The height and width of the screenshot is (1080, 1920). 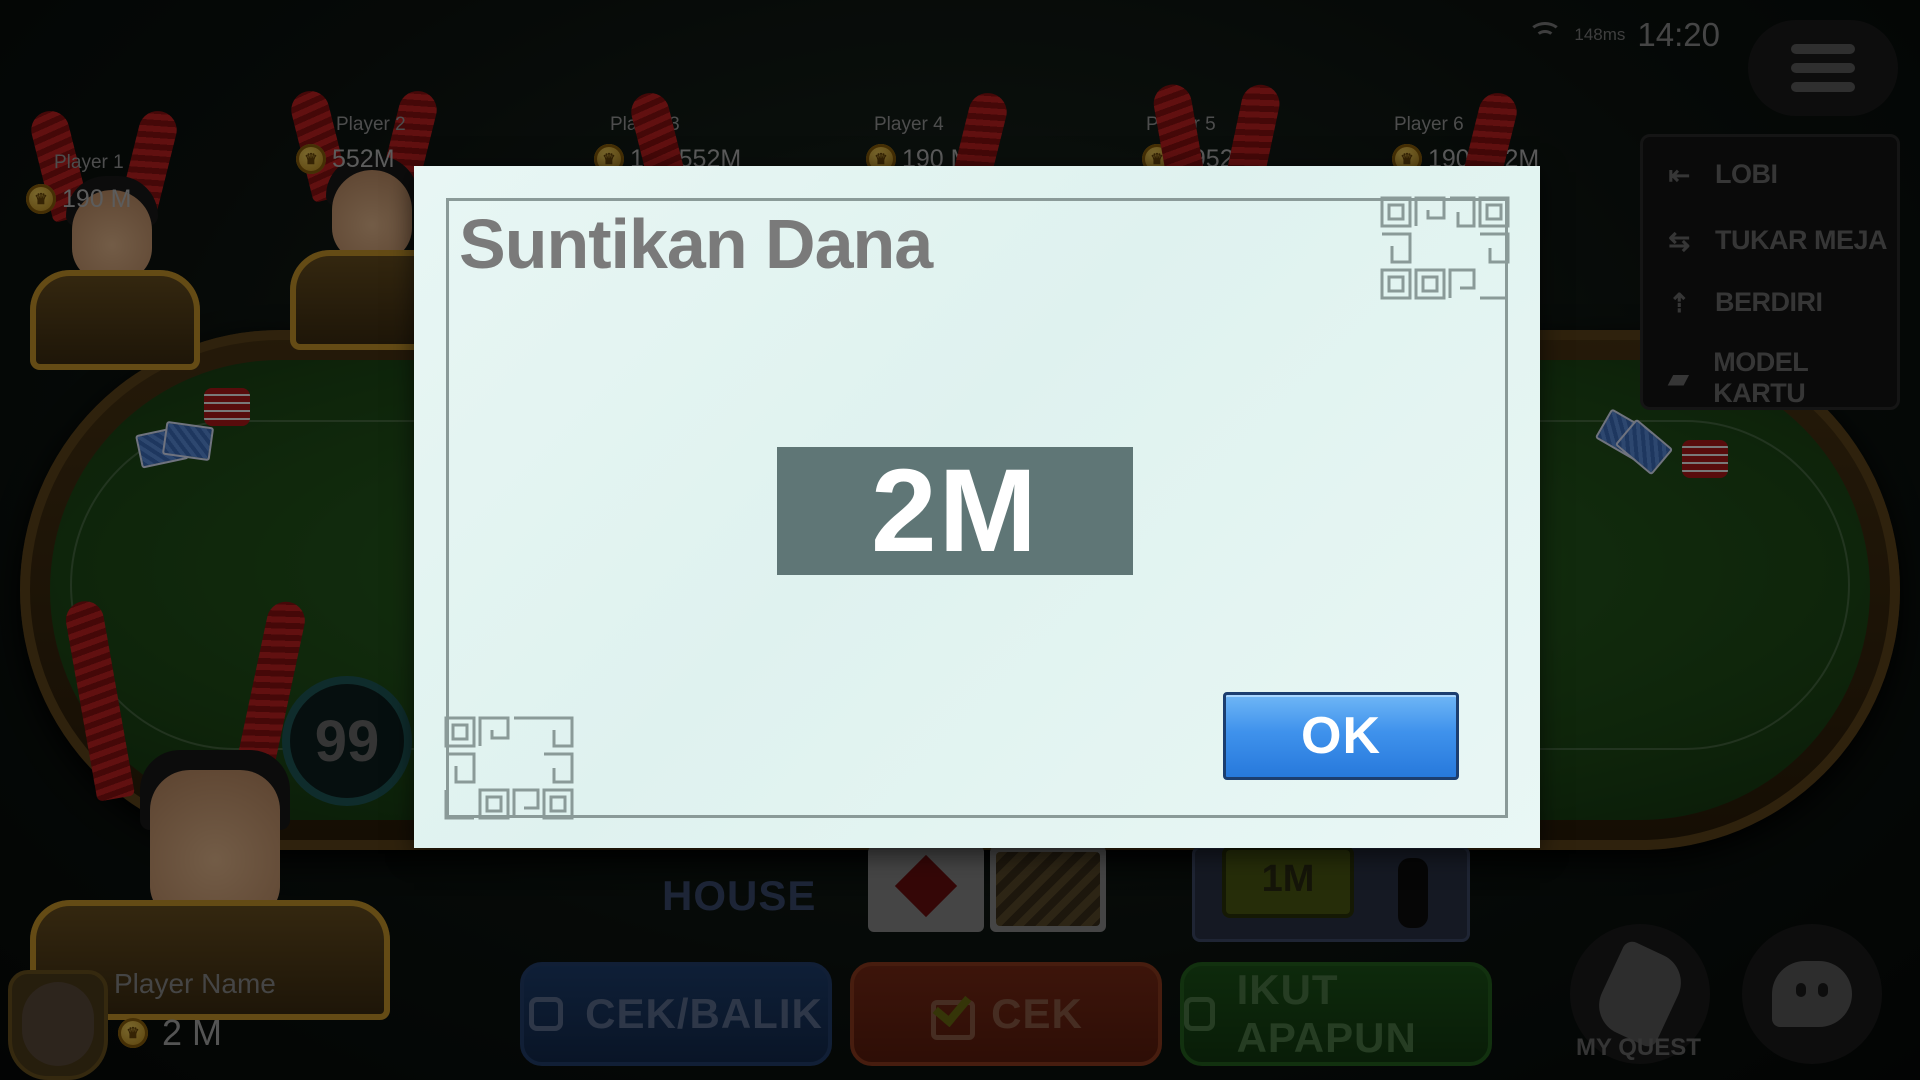 I want to click on amount-display: 2M, so click(x=955, y=511).